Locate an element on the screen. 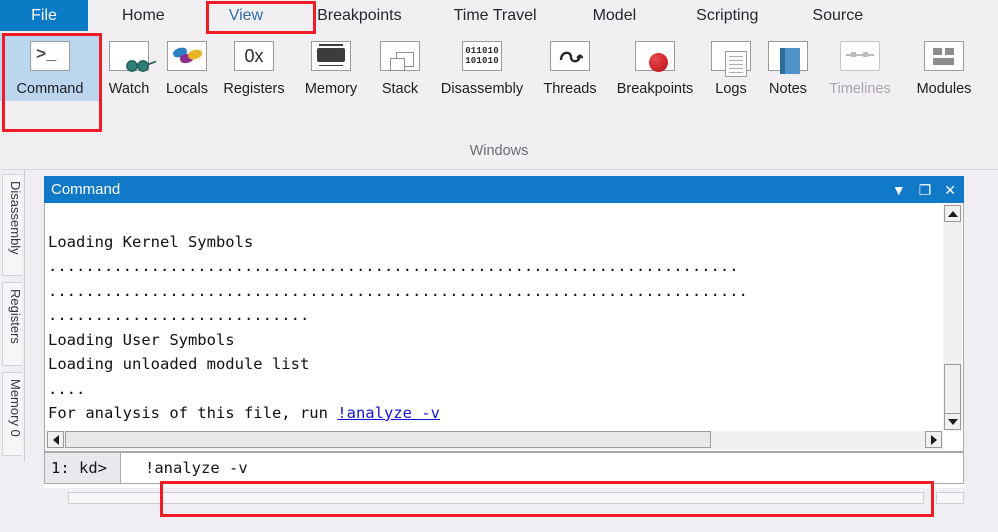 This screenshot has height=532, width=998. scroll-down-button is located at coordinates (952, 421).